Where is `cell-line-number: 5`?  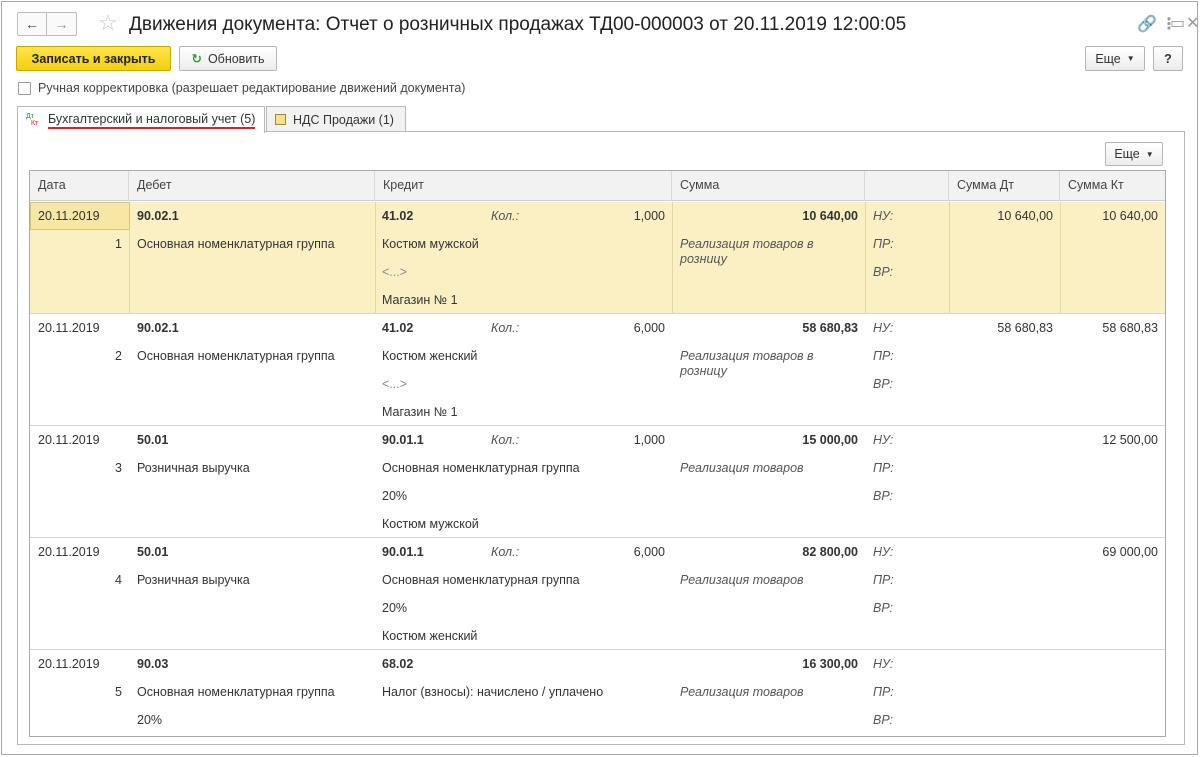 cell-line-number: 5 is located at coordinates (118, 692).